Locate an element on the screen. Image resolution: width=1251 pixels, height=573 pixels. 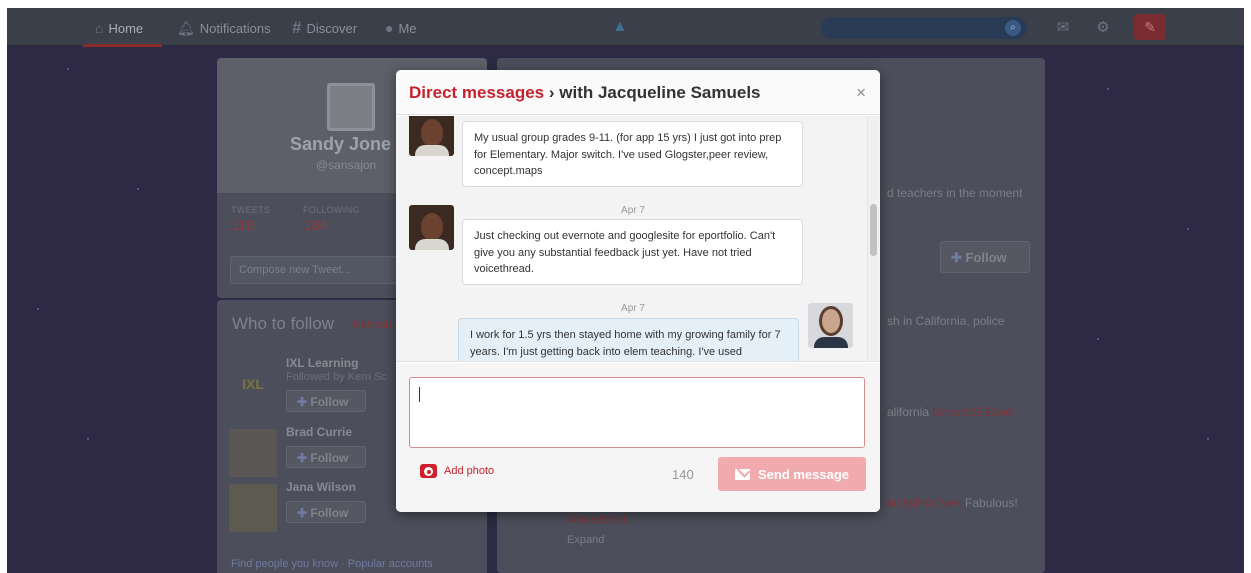
send-message-label: Send message is located at coordinates (803, 474).